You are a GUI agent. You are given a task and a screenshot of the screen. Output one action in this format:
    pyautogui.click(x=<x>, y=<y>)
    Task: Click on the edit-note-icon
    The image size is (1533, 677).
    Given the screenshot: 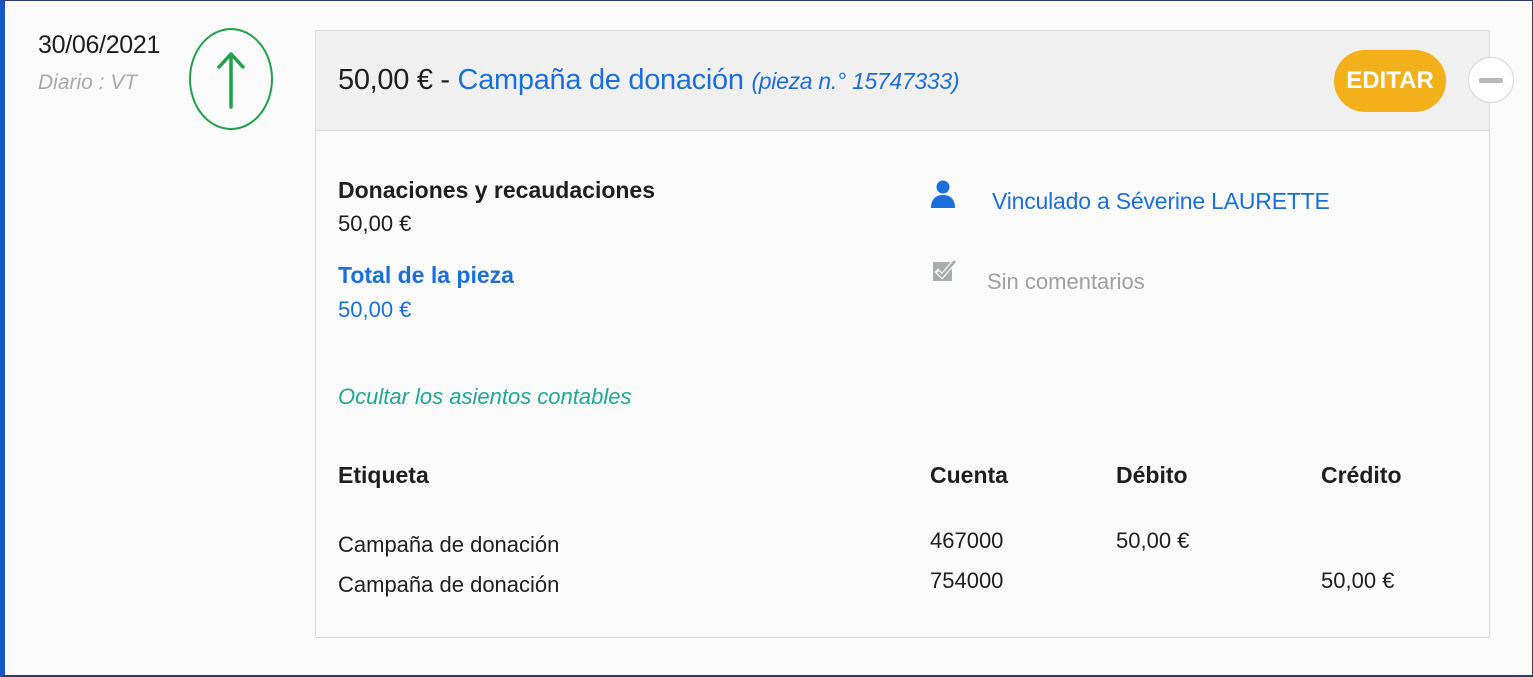 What is the action you would take?
    pyautogui.click(x=945, y=269)
    